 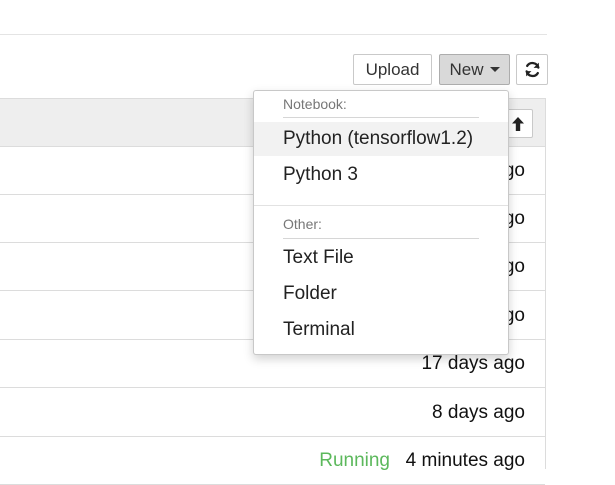 What do you see at coordinates (378, 138) in the screenshot?
I see `menu-item-label: Python (tensorflow1.2)` at bounding box center [378, 138].